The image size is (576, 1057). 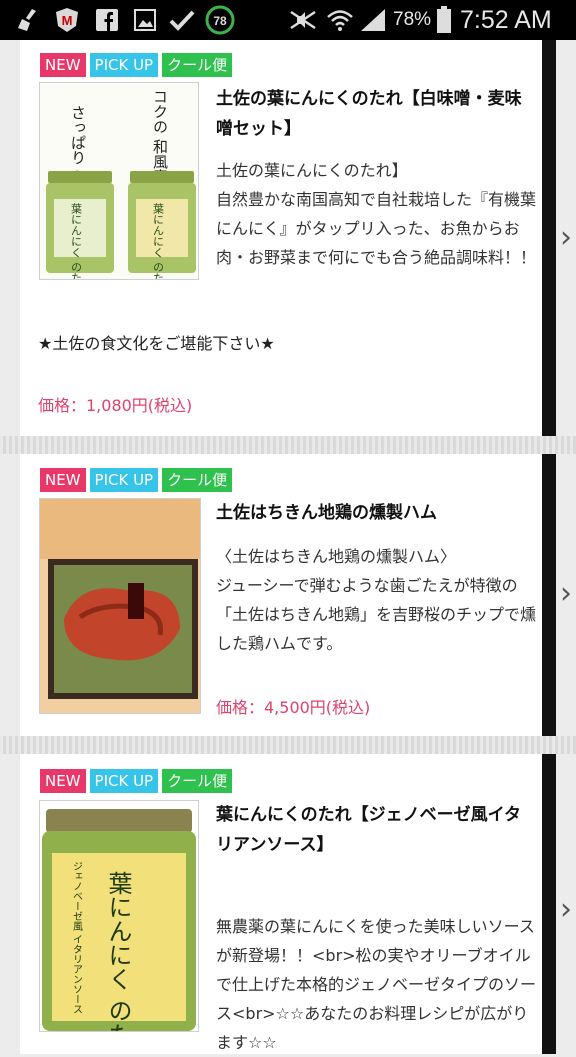 I want to click on product-title: 土佐の葉にんにくのたれ【白味噌・麦味噌セット】, so click(x=376, y=114).